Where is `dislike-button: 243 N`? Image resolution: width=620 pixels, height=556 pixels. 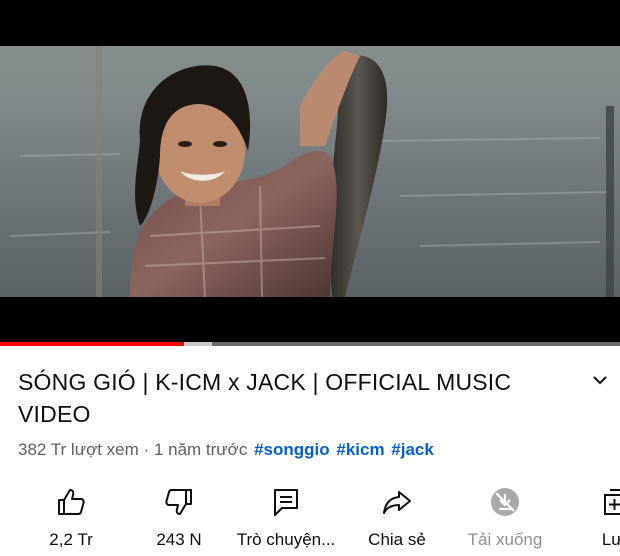 dislike-button: 243 N is located at coordinates (179, 517).